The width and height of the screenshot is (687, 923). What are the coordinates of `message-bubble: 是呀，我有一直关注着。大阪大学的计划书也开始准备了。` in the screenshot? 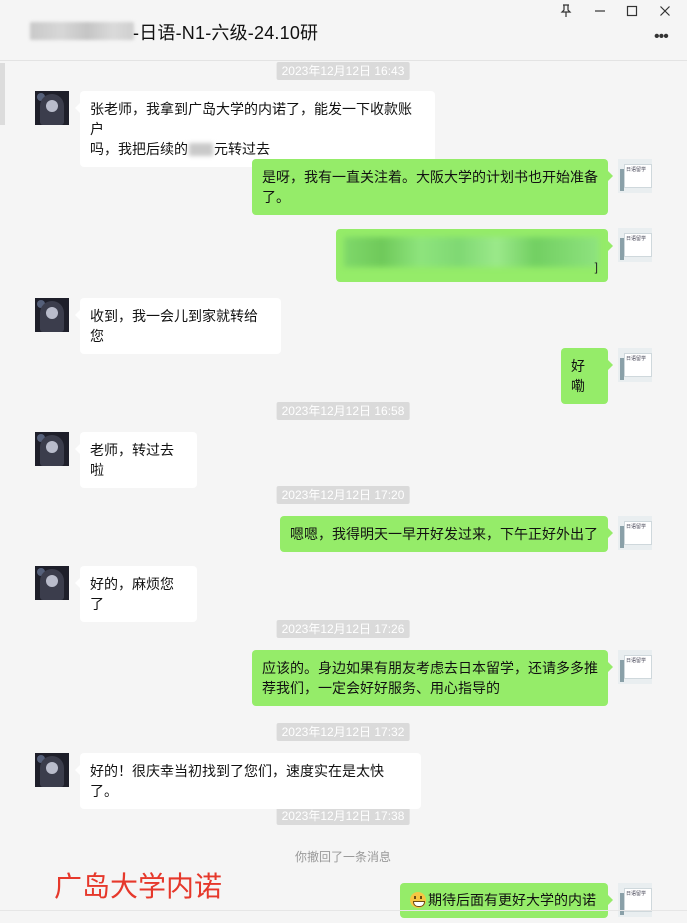 It's located at (432, 187).